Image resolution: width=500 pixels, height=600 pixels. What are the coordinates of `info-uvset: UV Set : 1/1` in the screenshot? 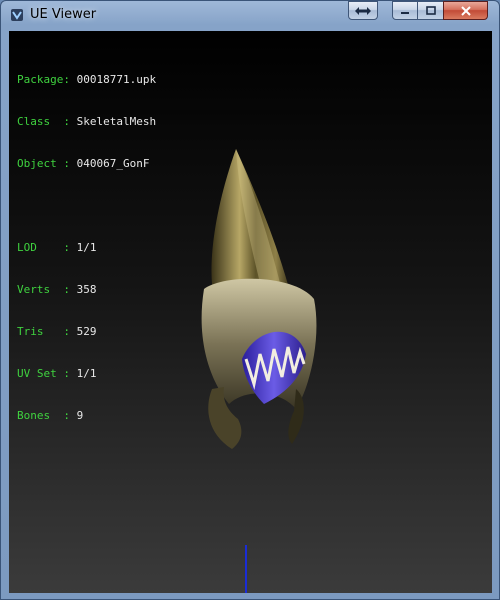 It's located at (57, 373).